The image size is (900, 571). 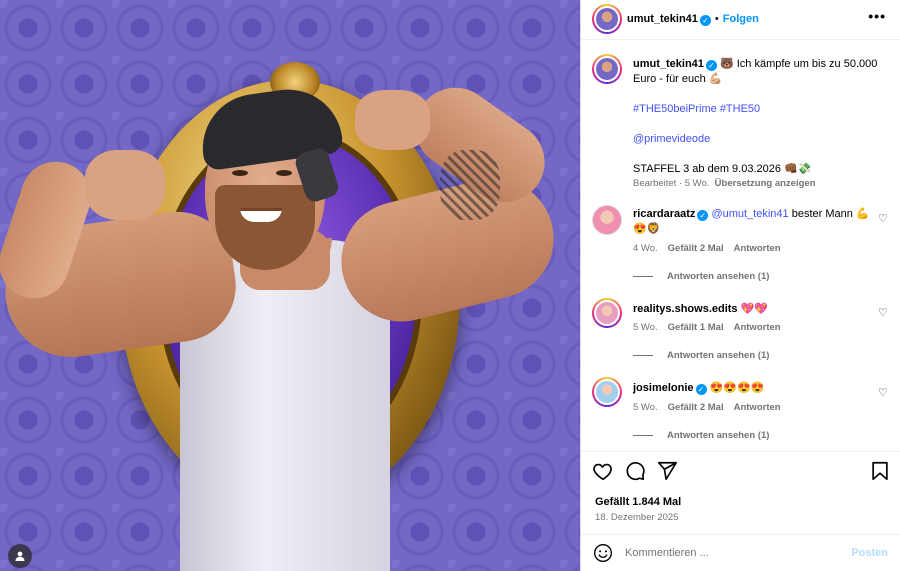 I want to click on caption-username: umut_tekin41, so click(x=668, y=64).